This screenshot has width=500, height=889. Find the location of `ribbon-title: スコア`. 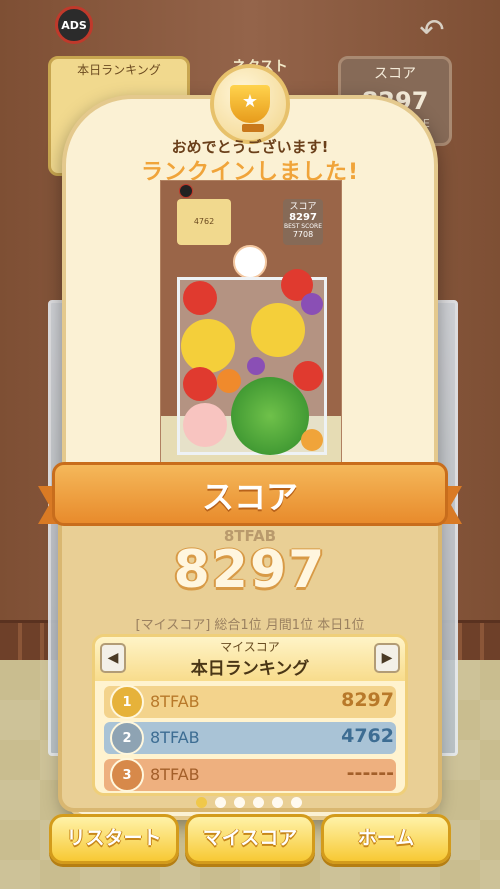

ribbon-title: スコア is located at coordinates (249, 497).